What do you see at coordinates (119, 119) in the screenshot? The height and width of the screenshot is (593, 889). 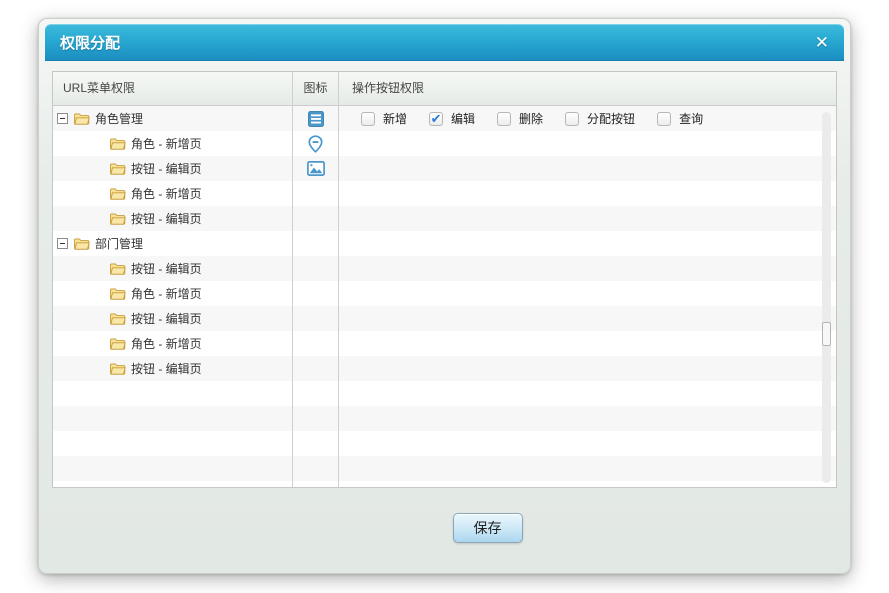 I see `tree-node-label: 角色管理` at bounding box center [119, 119].